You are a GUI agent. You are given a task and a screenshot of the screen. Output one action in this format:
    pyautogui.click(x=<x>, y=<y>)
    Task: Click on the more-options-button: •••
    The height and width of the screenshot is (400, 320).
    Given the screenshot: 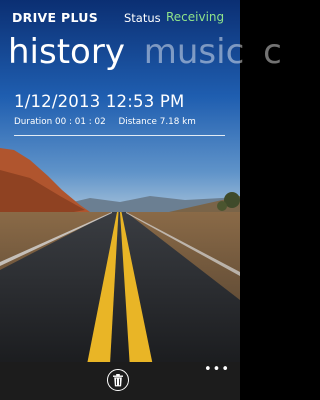 What is the action you would take?
    pyautogui.click(x=217, y=369)
    